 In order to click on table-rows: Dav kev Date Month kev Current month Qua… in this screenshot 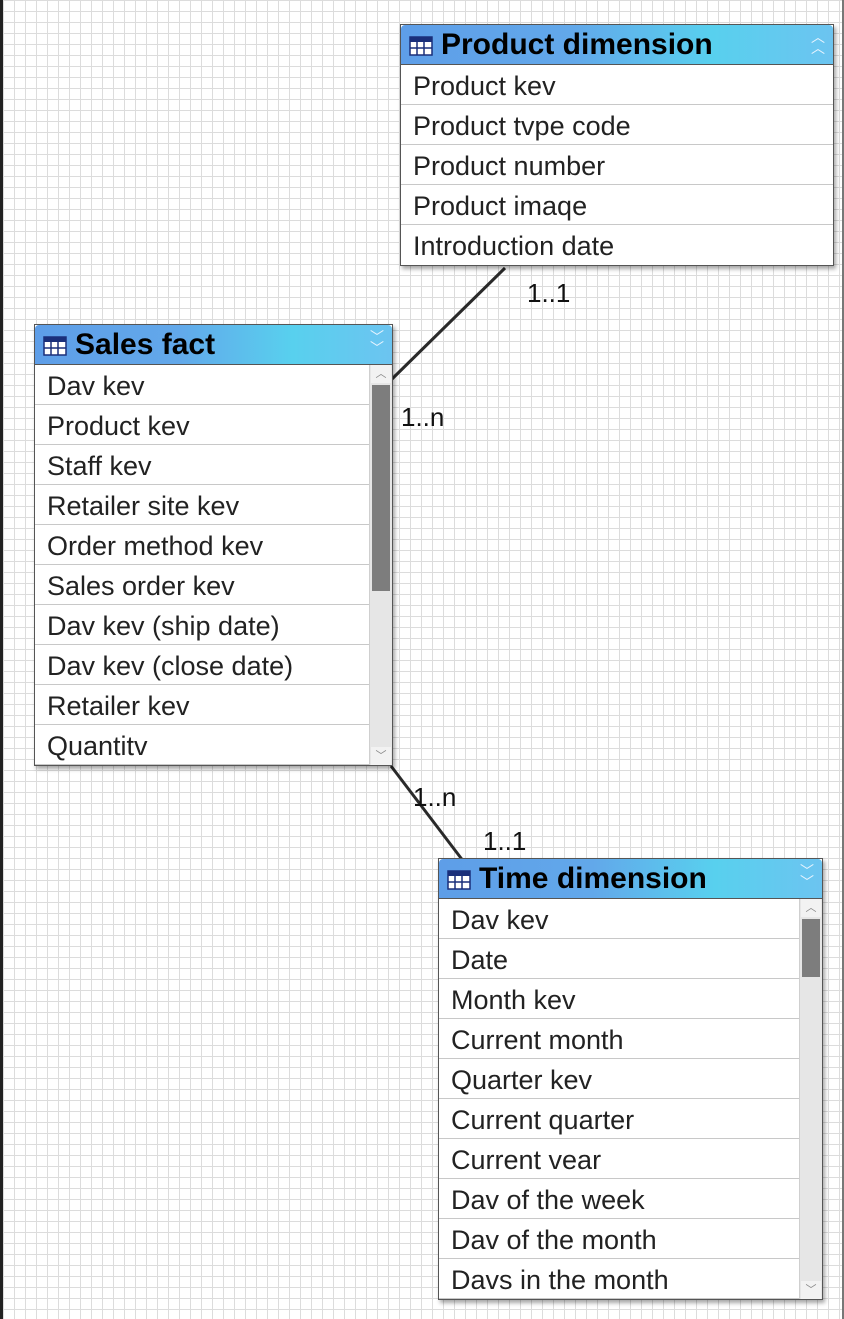, I will do `click(630, 1099)`.